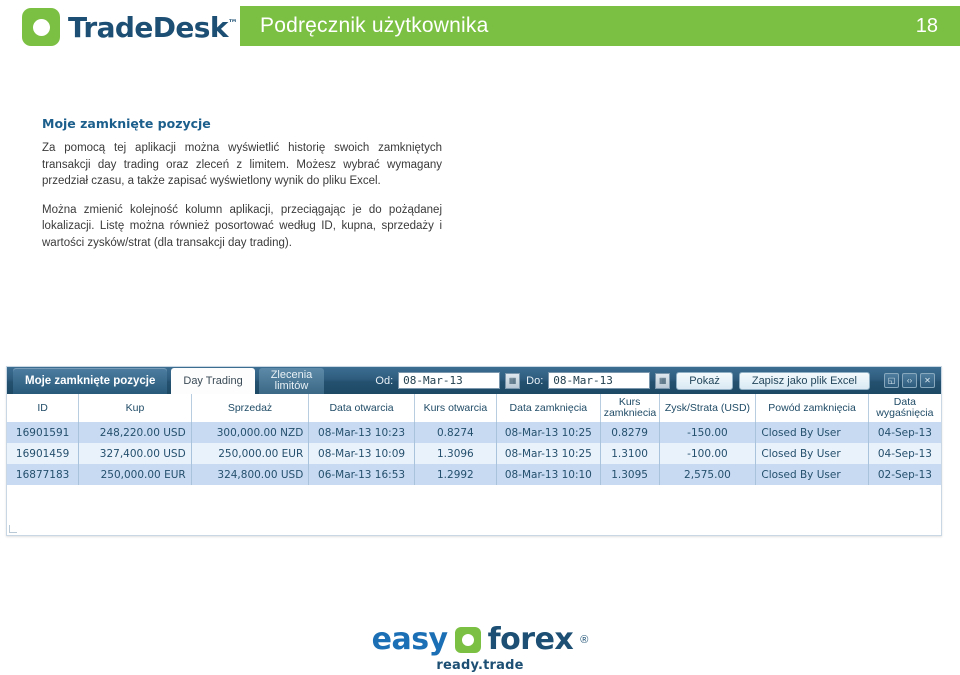  What do you see at coordinates (43, 408) in the screenshot?
I see `column-header-id: ID` at bounding box center [43, 408].